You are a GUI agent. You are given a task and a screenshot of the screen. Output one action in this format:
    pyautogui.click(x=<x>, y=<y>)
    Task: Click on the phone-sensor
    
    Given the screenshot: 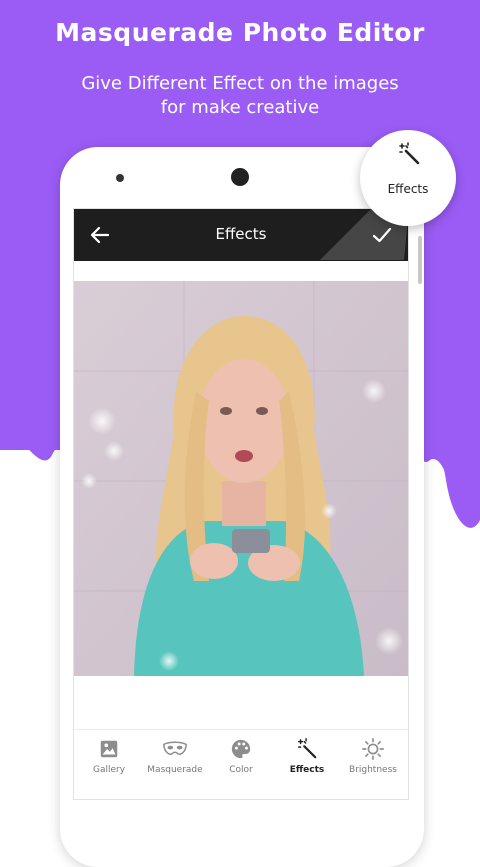 What is the action you would take?
    pyautogui.click(x=120, y=178)
    